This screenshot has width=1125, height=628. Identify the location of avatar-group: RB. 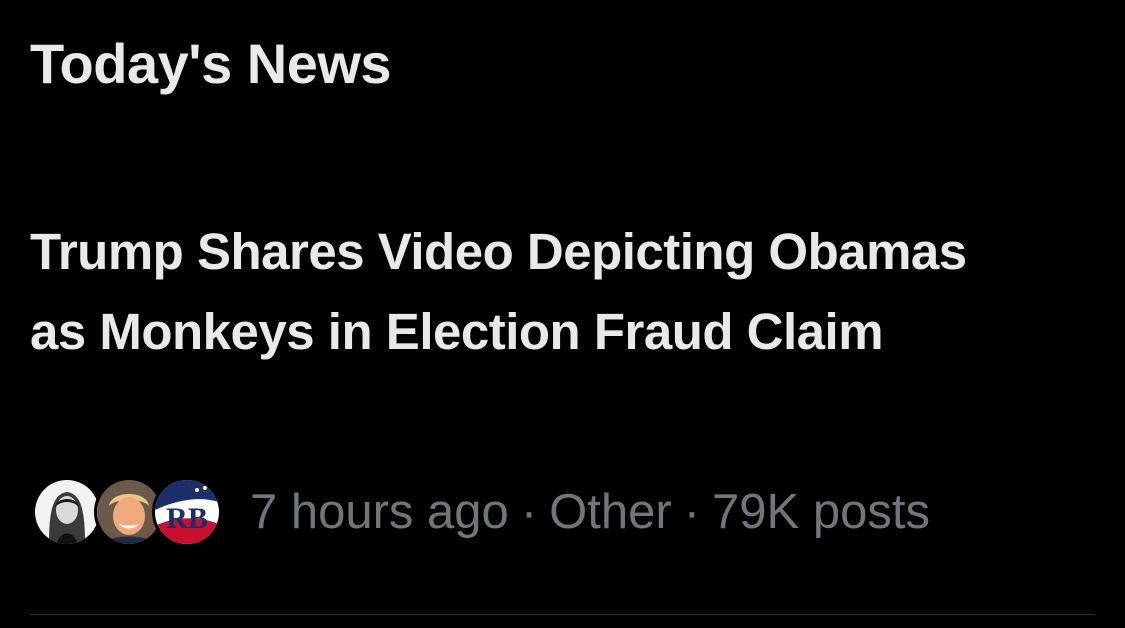
(127, 512).